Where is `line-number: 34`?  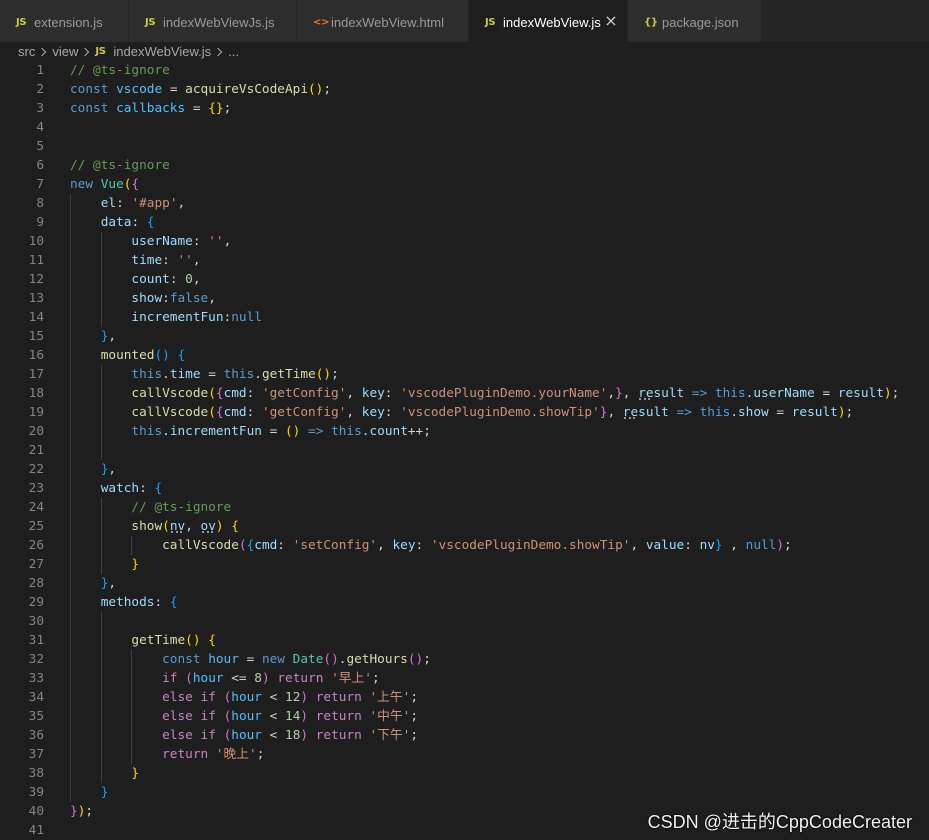 line-number: 34 is located at coordinates (22, 697).